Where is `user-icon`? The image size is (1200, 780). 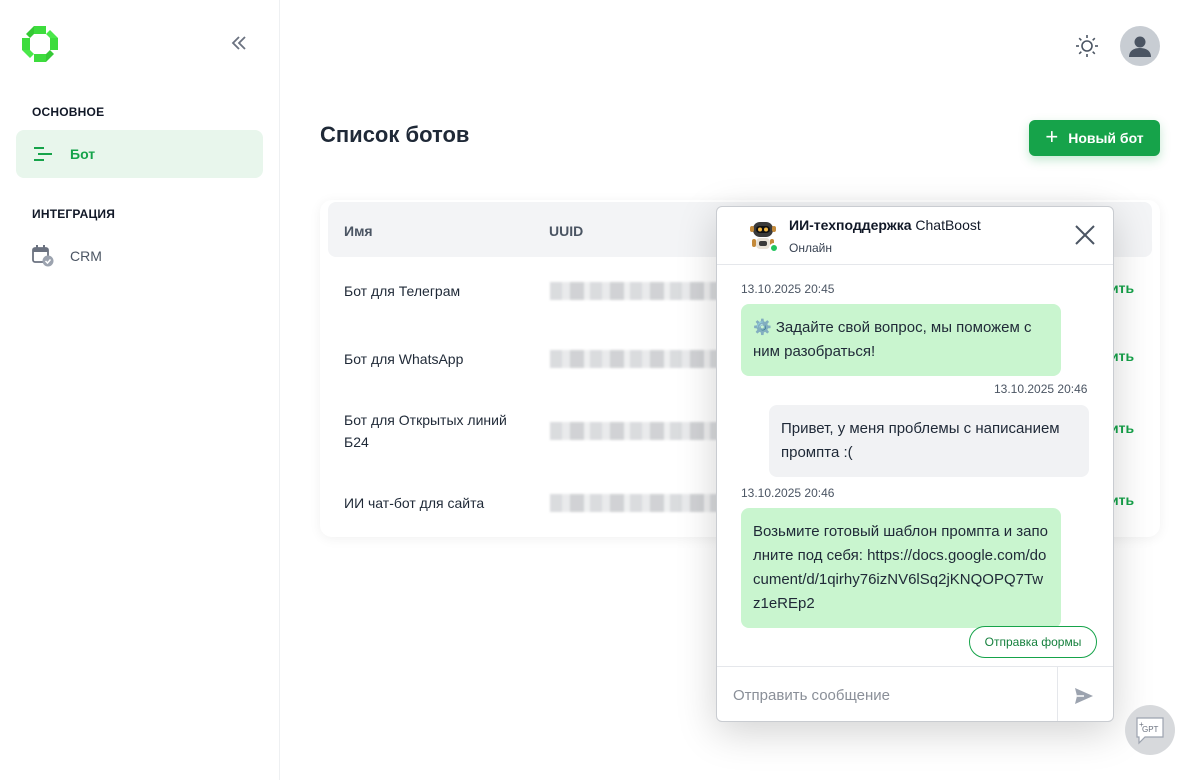 user-icon is located at coordinates (1140, 46).